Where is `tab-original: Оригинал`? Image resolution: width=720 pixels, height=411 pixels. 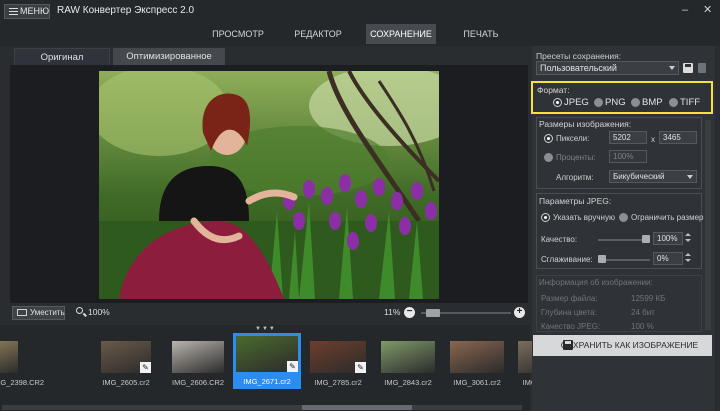 tab-original: Оригинал is located at coordinates (62, 56).